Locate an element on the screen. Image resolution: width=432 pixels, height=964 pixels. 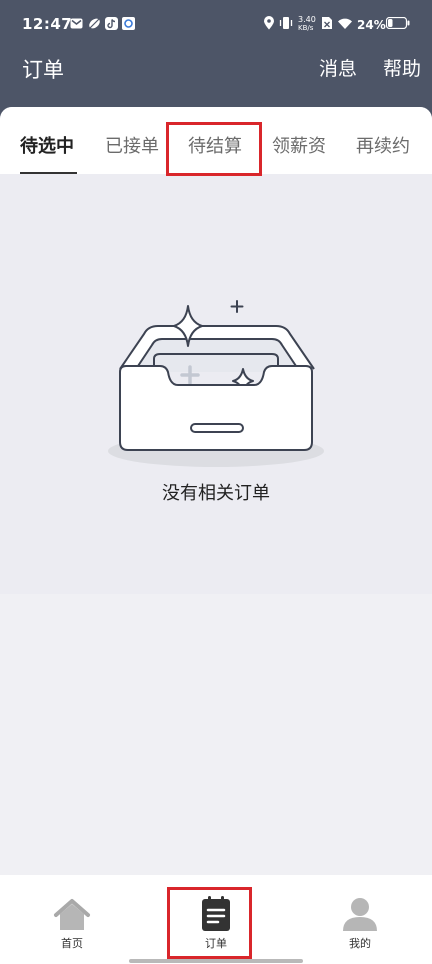
tiktok-icon is located at coordinates (111, 23).